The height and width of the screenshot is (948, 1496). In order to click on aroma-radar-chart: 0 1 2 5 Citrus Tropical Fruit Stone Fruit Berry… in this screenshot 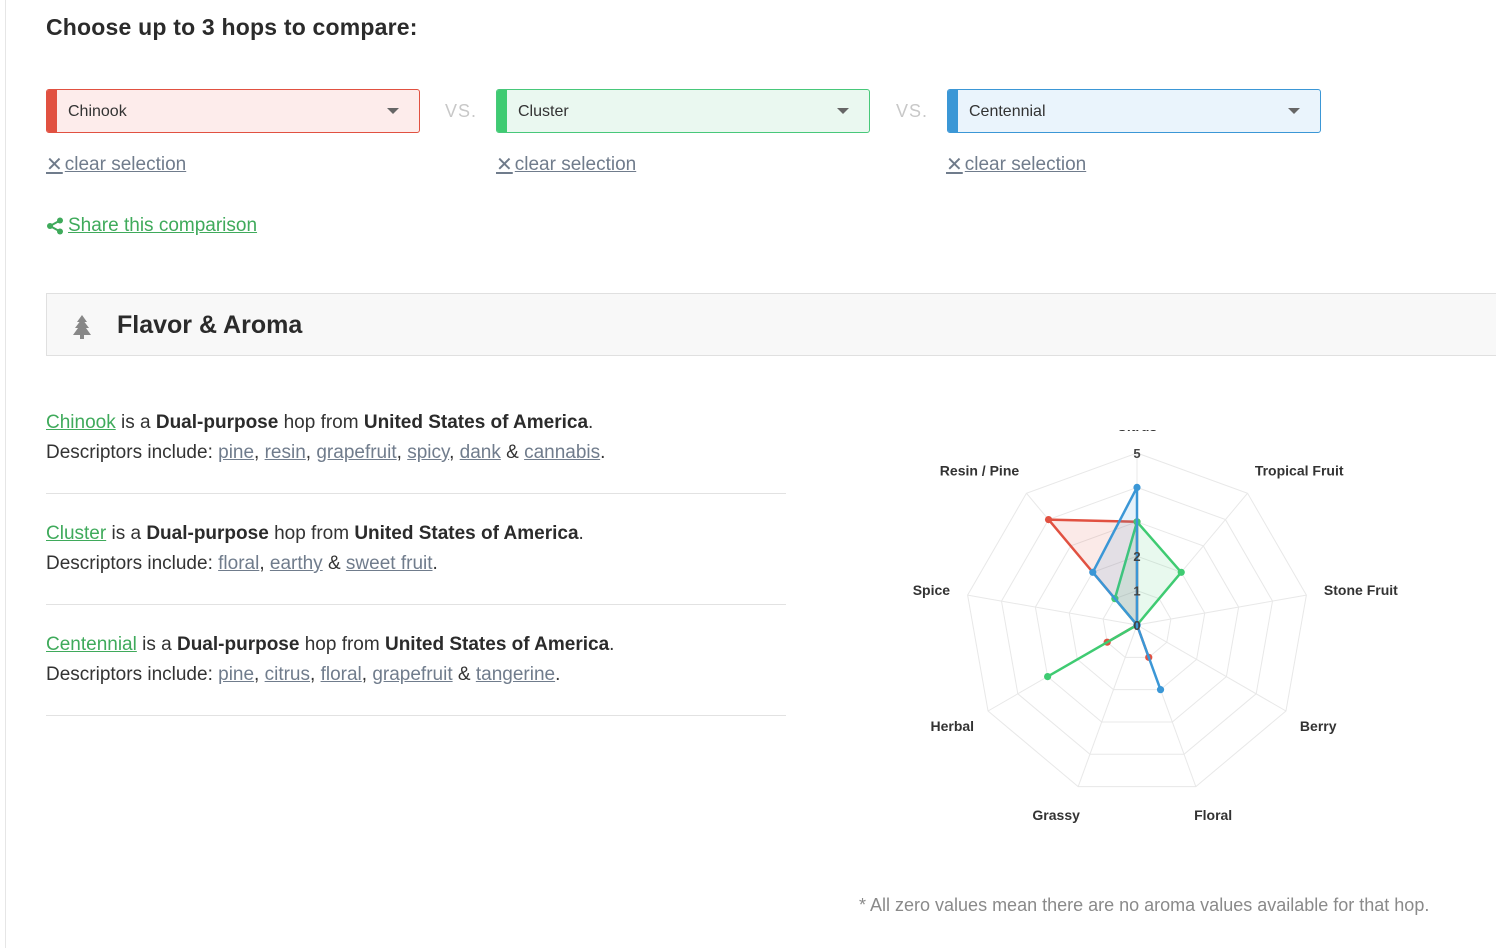, I will do `click(1155, 626)`.